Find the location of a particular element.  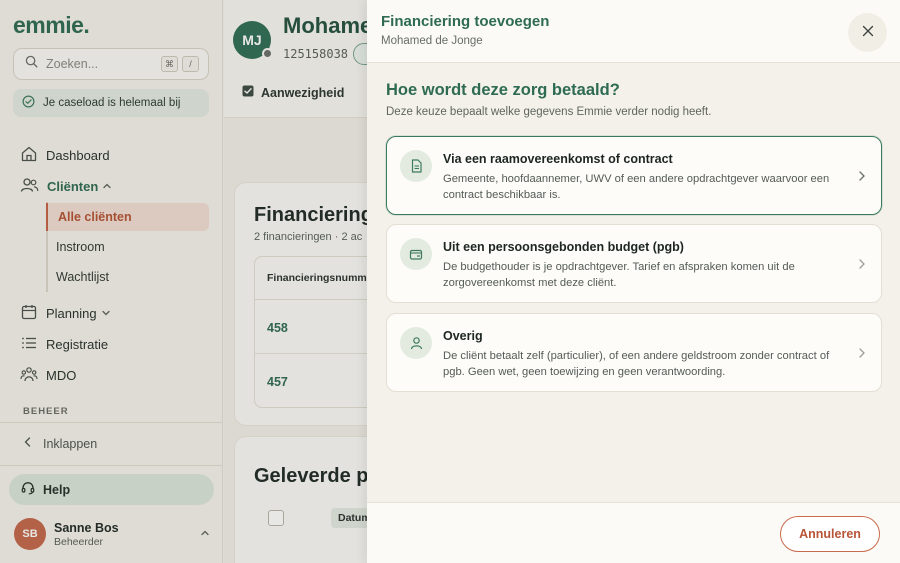

option-title: Uit een persoonsgebonden budget (pgb) is located at coordinates (563, 247).